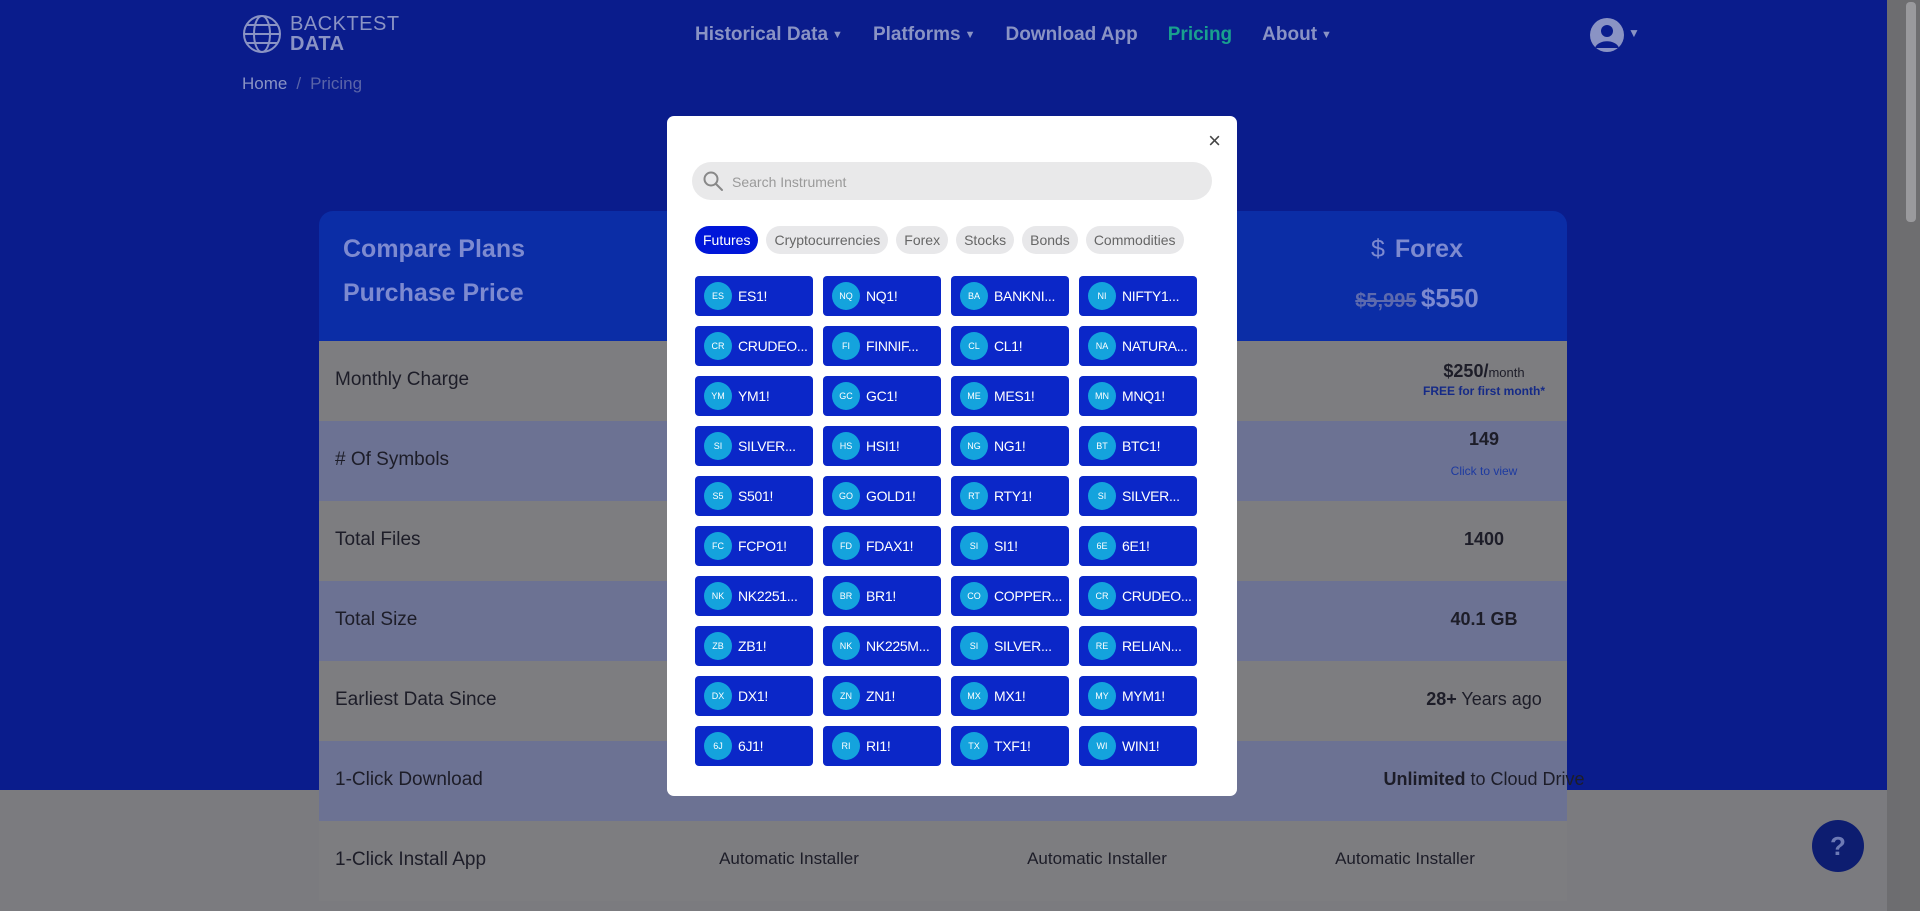  Describe the element at coordinates (718, 296) in the screenshot. I see `instrument-badge: ES` at that location.